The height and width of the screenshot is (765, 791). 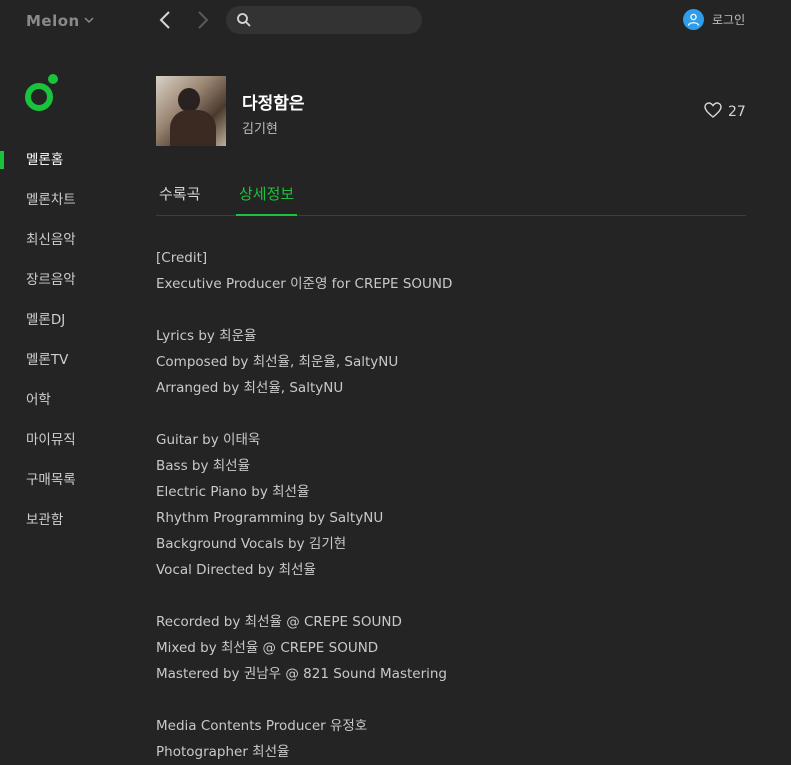 I want to click on credit-line: Composed by 최선율, 최운율, SaltyNU, so click(x=277, y=362).